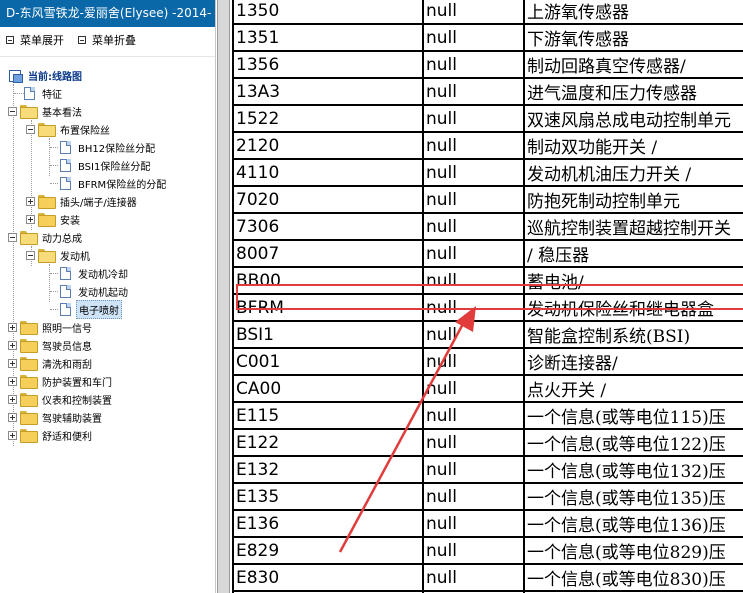  Describe the element at coordinates (633, 361) in the screenshot. I see `description-cell: 诊断连接器/` at that location.